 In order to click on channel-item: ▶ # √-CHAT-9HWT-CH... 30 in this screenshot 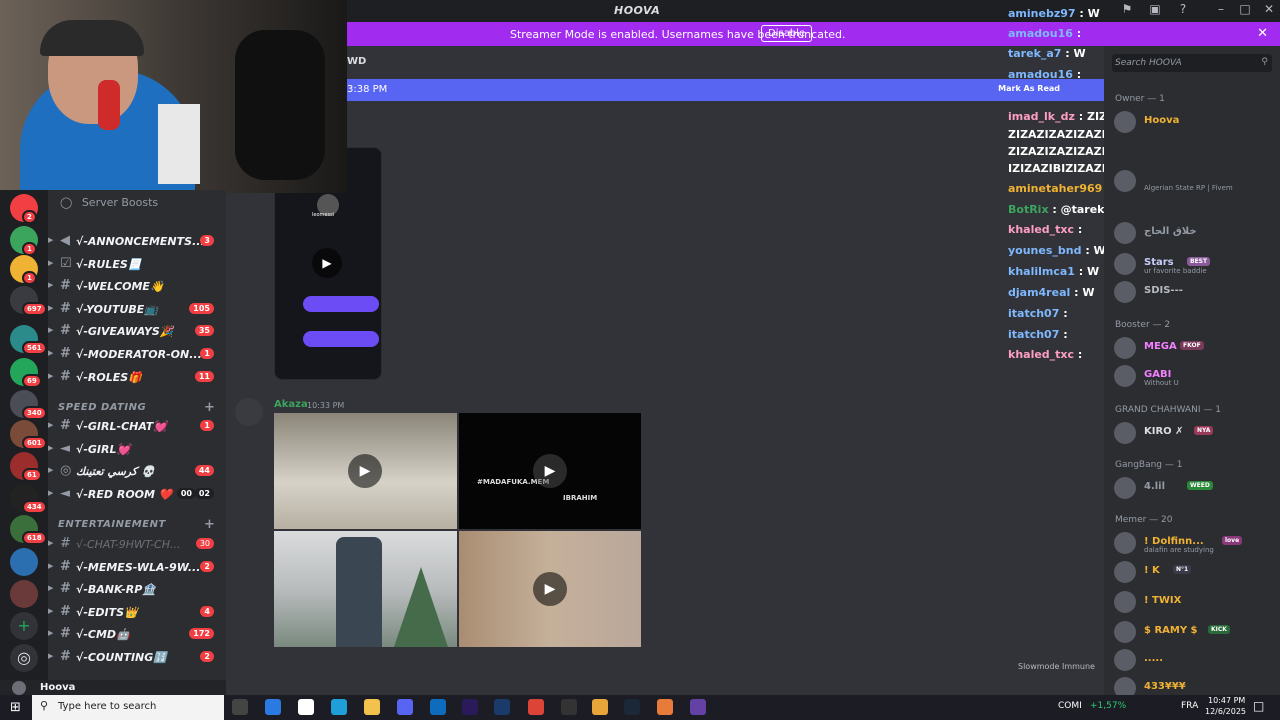, I will do `click(137, 544)`.